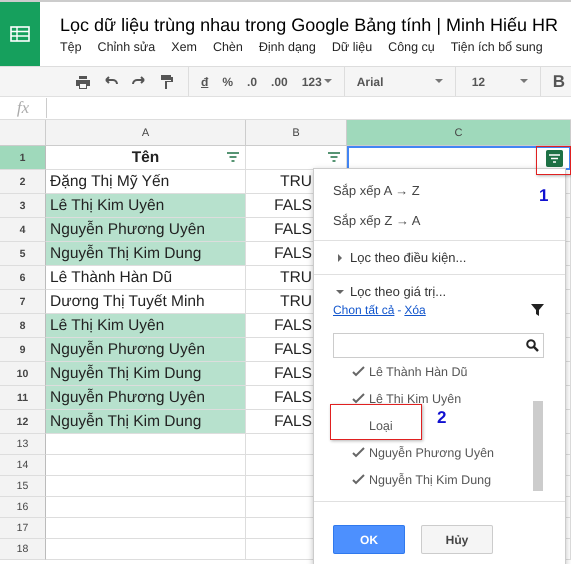 The height and width of the screenshot is (564, 571). Describe the element at coordinates (71, 47) in the screenshot. I see `menu-item: Tệp` at that location.